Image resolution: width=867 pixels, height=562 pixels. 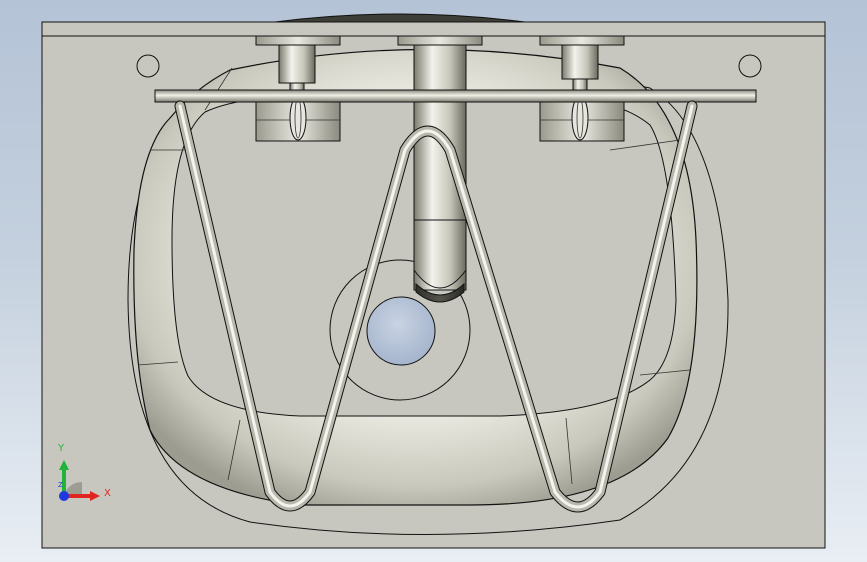 What do you see at coordinates (107, 493) in the screenshot?
I see `x-axis-label: X` at bounding box center [107, 493].